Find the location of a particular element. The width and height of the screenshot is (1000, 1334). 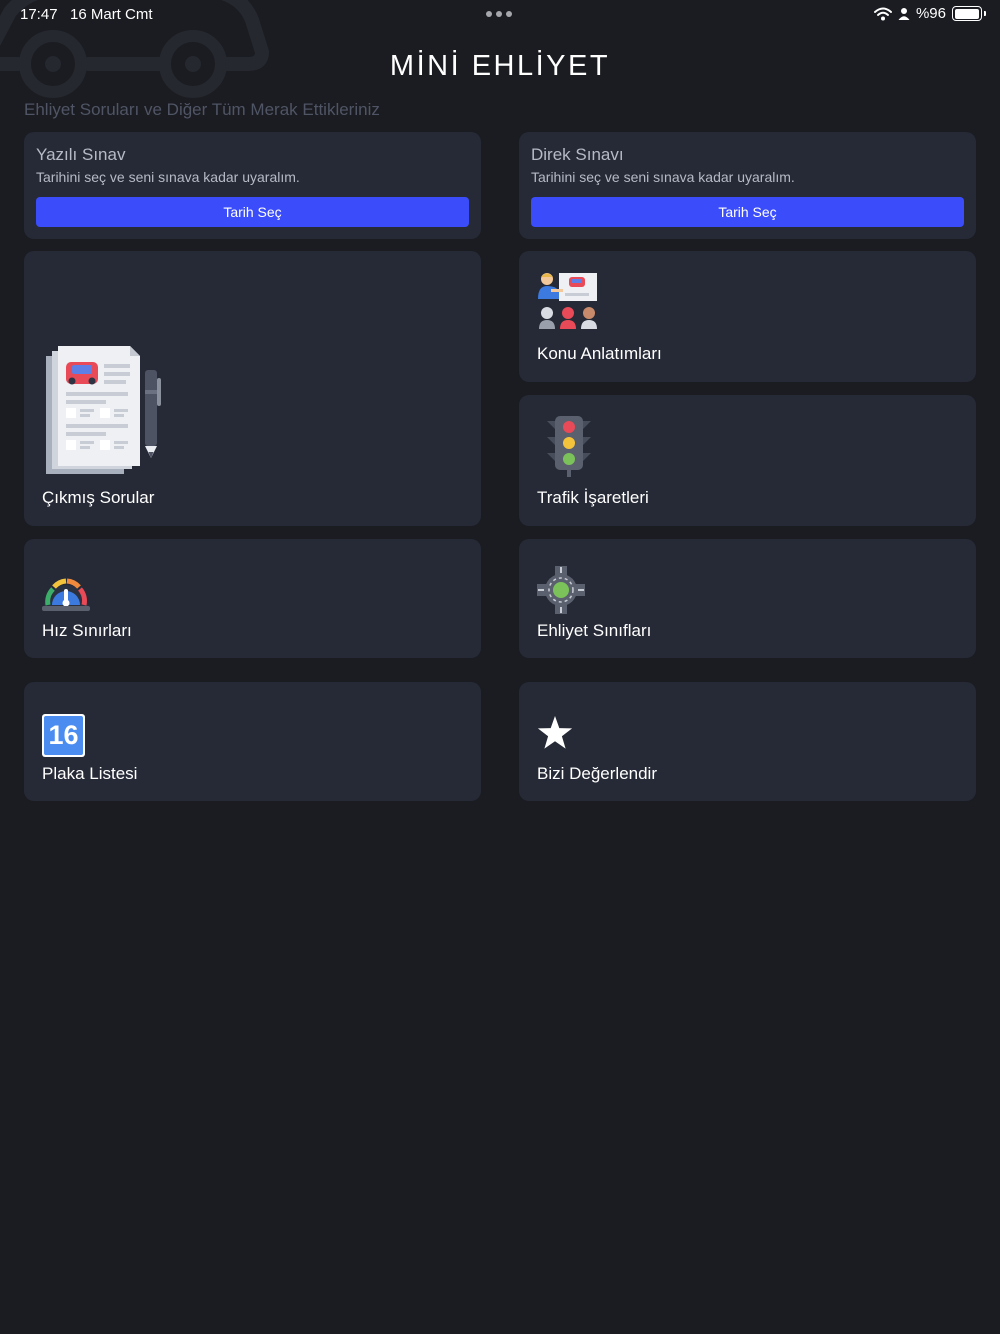

exam-card-title: Direk Sınavı is located at coordinates (577, 154).